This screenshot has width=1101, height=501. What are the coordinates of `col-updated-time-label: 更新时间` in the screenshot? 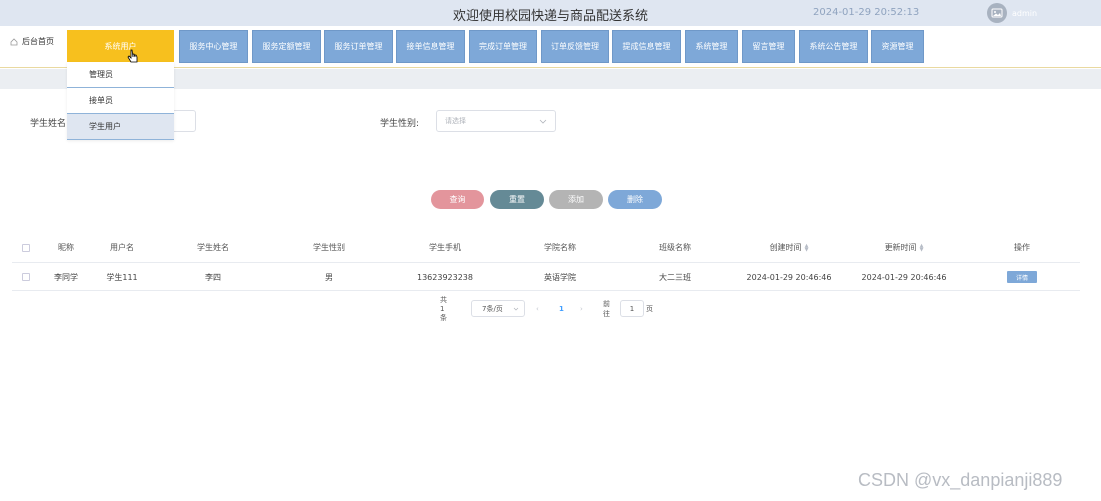 It's located at (900, 247).